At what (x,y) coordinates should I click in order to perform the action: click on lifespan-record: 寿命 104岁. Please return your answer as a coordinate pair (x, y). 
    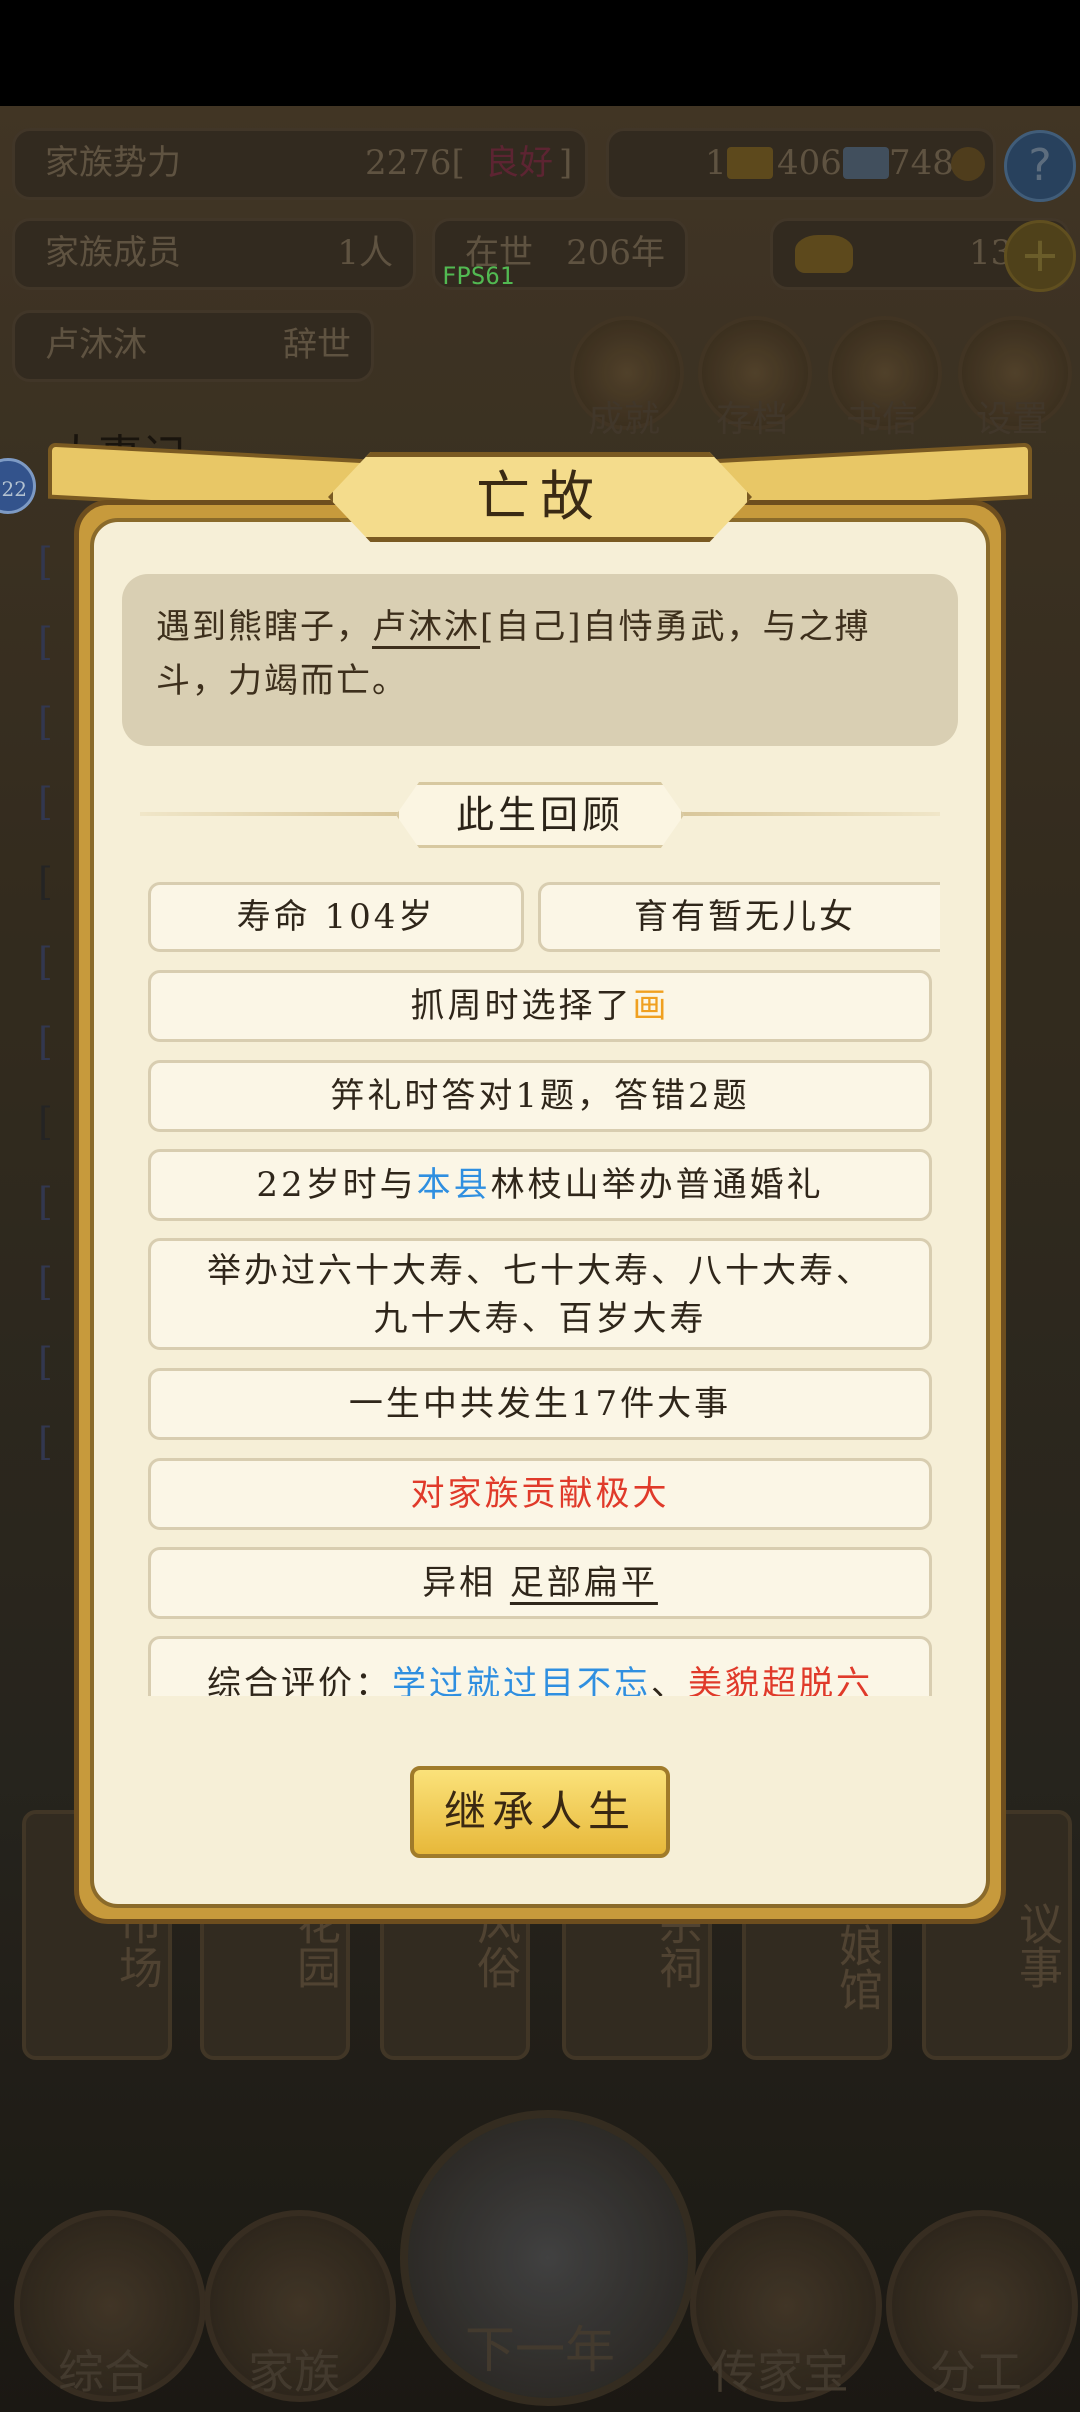
    Looking at the image, I should click on (336, 917).